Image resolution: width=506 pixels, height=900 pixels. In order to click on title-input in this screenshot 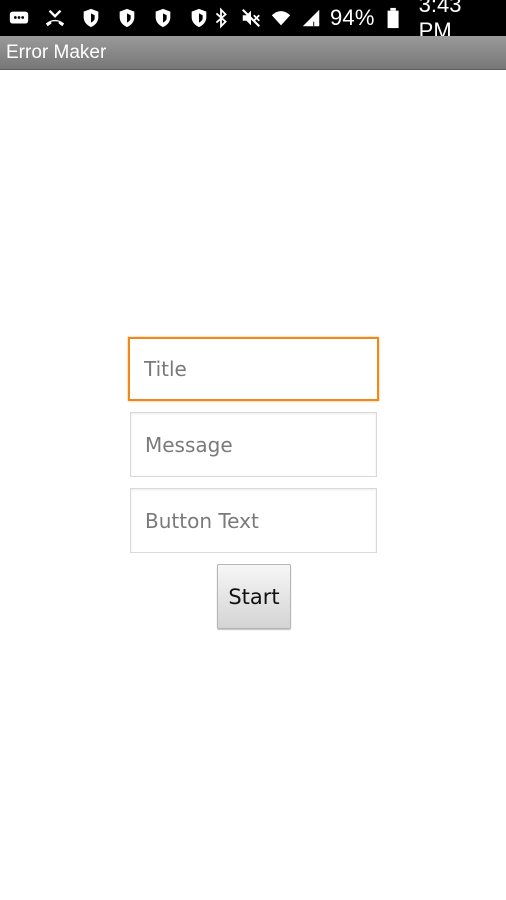, I will do `click(253, 369)`.